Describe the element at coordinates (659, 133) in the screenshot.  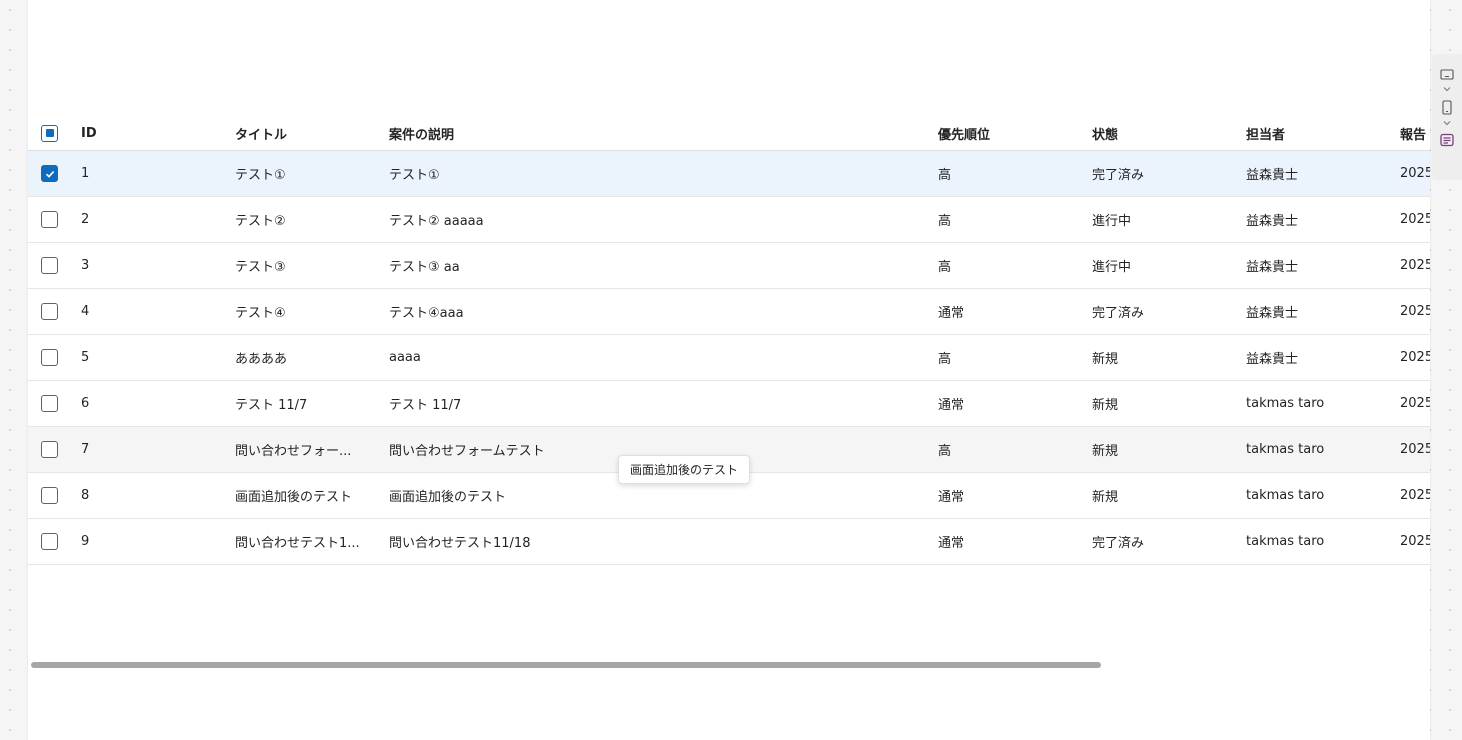
I see `column-header-description: 案件の説明` at that location.